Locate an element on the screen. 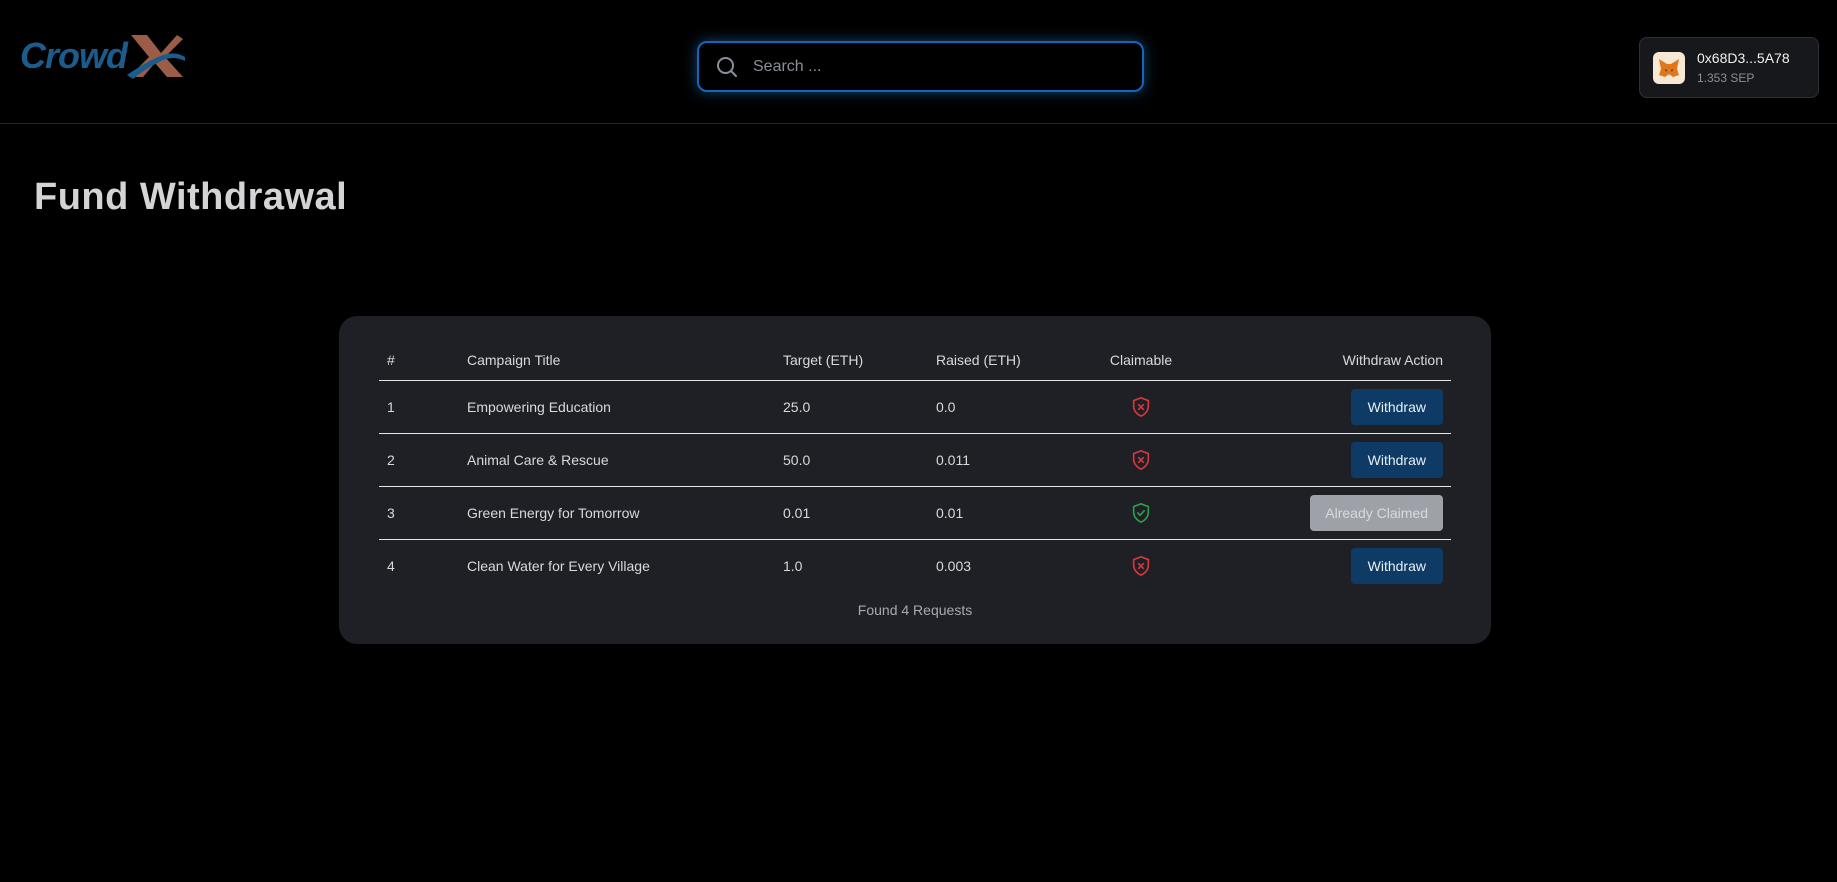 This screenshot has width=1837, height=882. row-number: 4 is located at coordinates (391, 565).